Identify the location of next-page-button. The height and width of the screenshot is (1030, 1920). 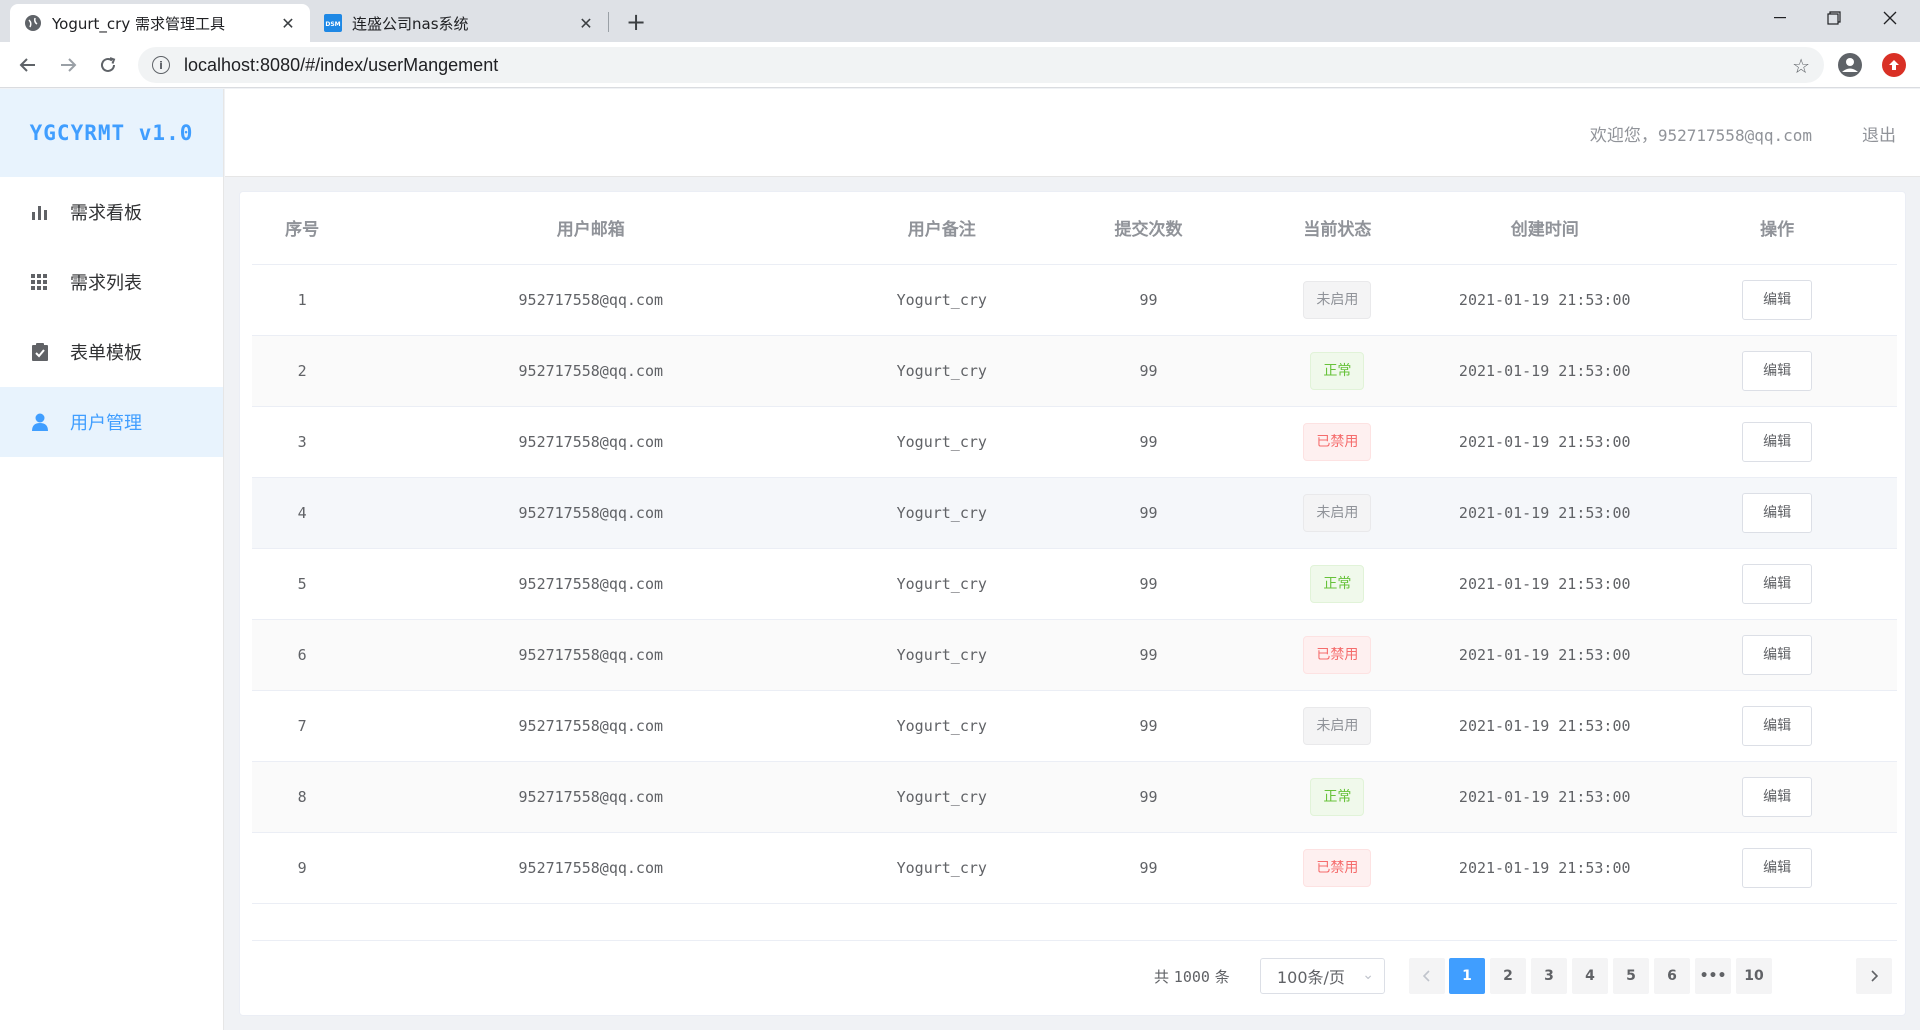
(1874, 976).